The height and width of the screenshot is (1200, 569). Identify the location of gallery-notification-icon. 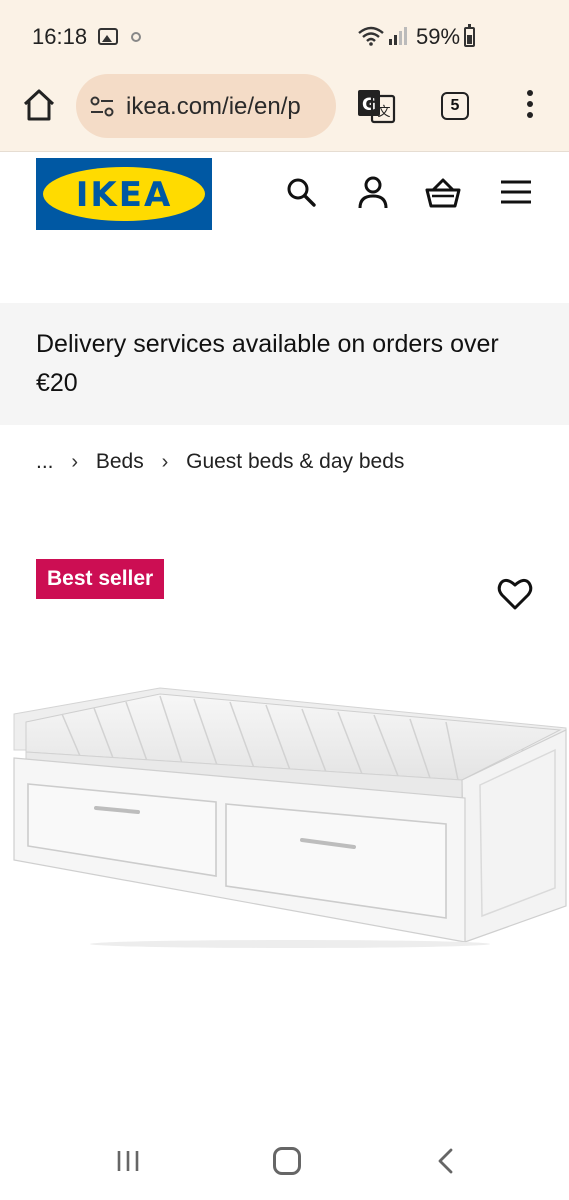
(108, 36).